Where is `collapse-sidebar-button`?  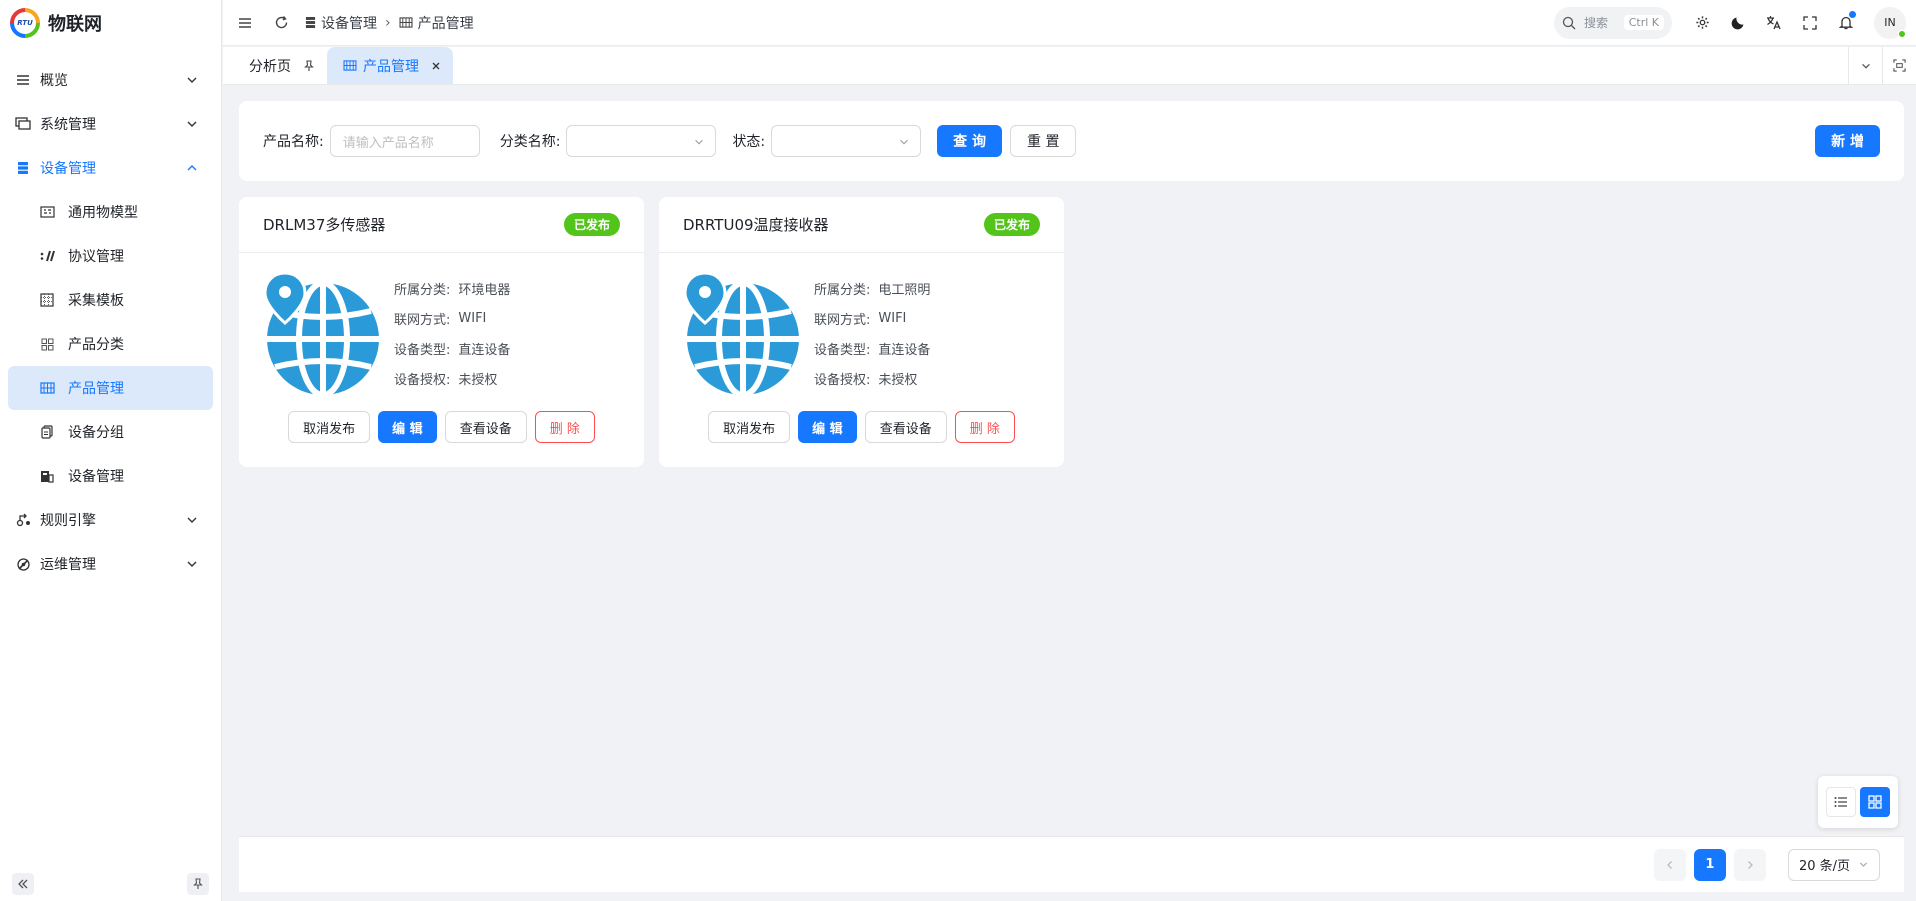 collapse-sidebar-button is located at coordinates (23, 884).